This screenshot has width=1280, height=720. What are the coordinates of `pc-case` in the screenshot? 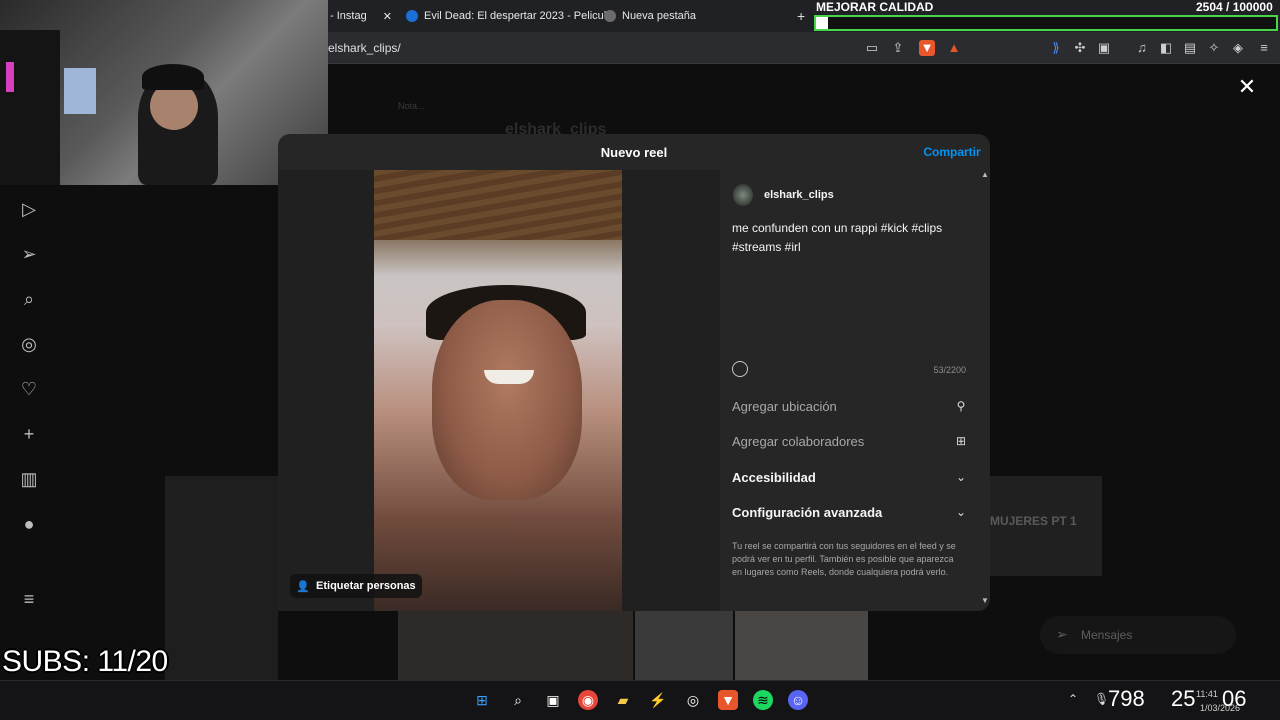 It's located at (30, 107).